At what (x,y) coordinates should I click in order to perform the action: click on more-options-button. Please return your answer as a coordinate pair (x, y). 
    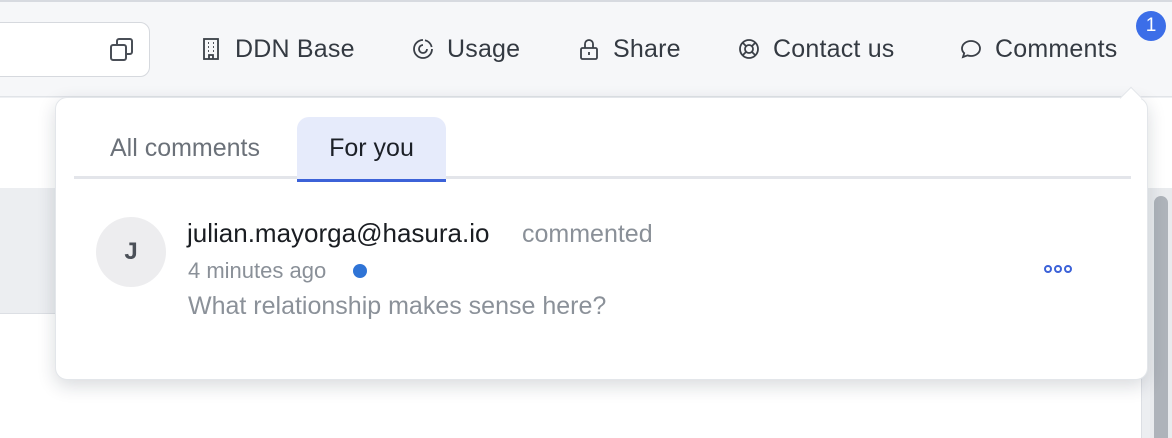
    Looking at the image, I should click on (1058, 271).